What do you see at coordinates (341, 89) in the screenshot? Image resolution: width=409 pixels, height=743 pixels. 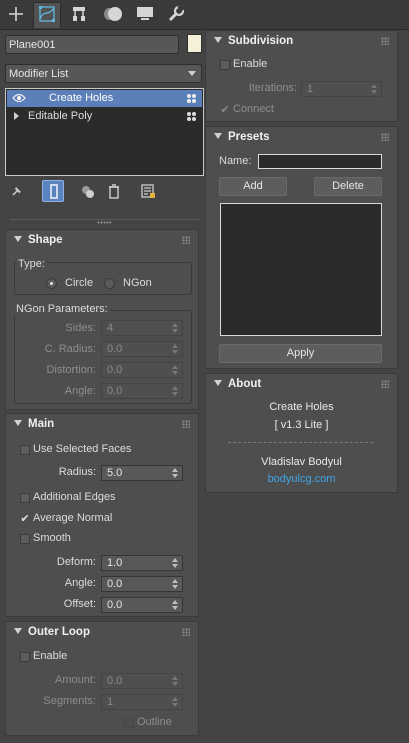 I see `iterations-spinner: 1` at bounding box center [341, 89].